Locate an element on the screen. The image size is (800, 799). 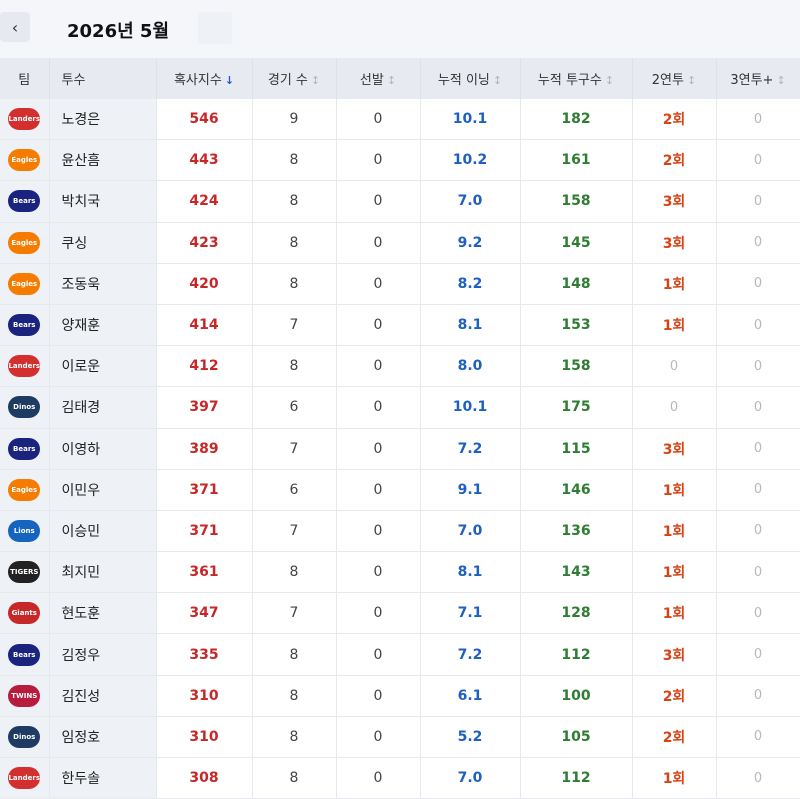
team-logo-twins: TWINS is located at coordinates (24, 695).